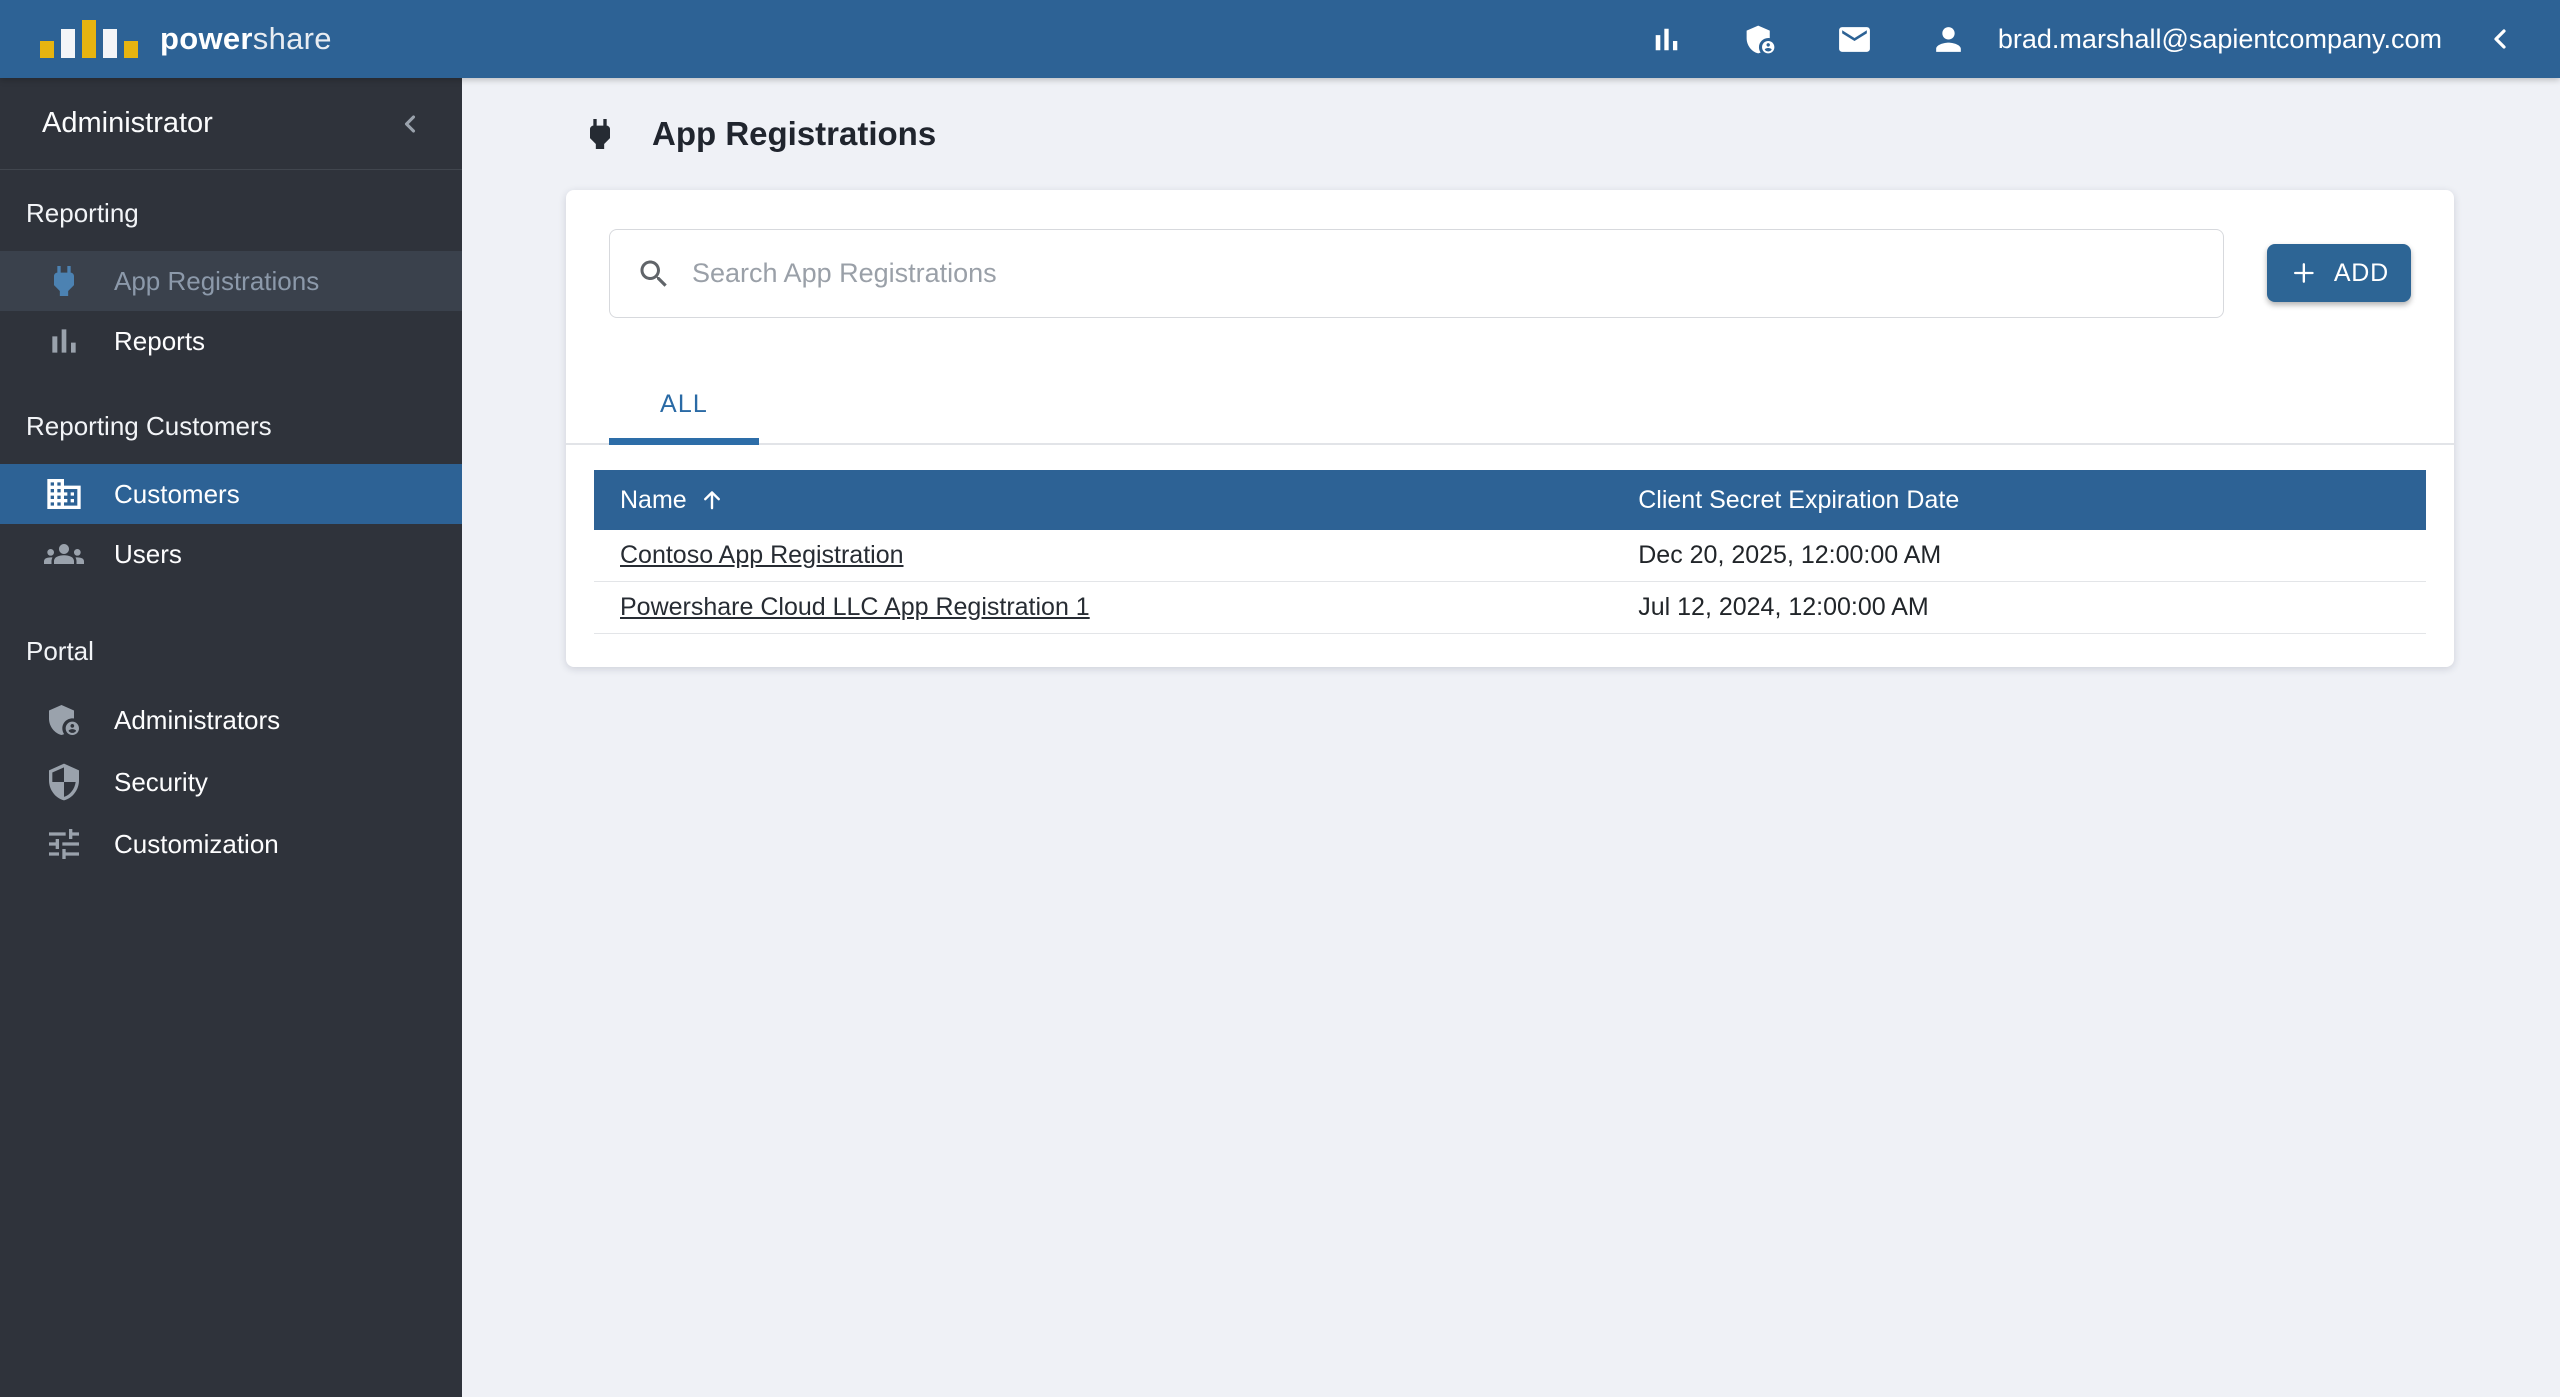  I want to click on page-header: App Registrations, so click(1511, 117).